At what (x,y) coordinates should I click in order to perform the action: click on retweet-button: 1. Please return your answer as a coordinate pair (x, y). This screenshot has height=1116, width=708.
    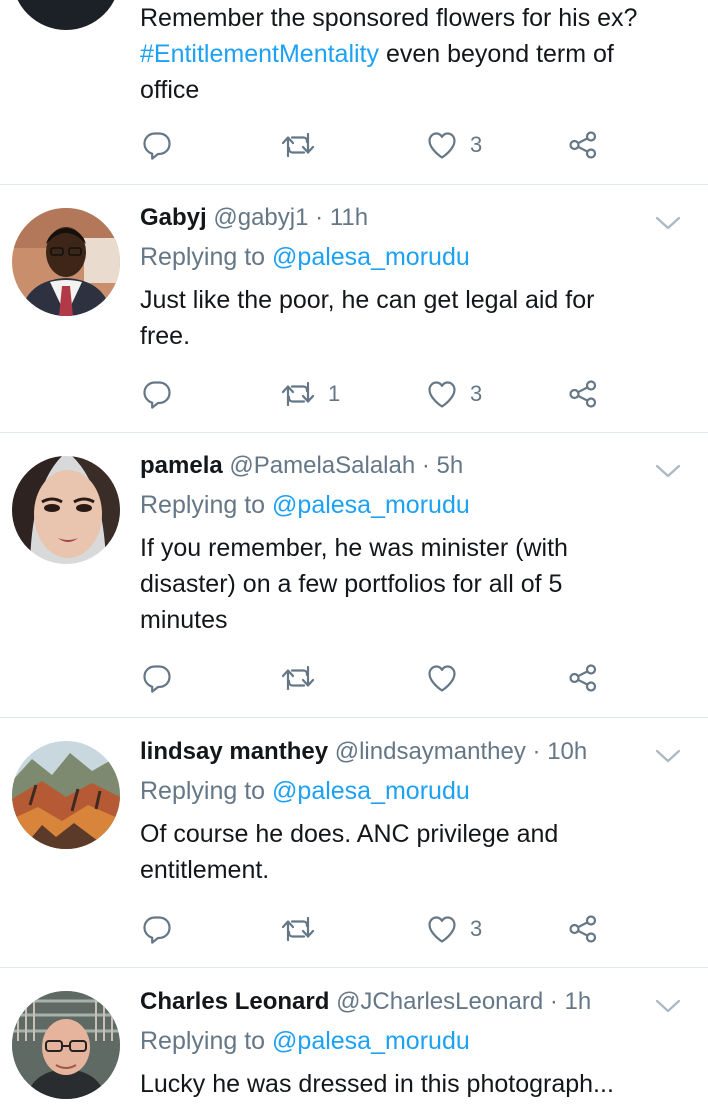
    Looking at the image, I should click on (310, 394).